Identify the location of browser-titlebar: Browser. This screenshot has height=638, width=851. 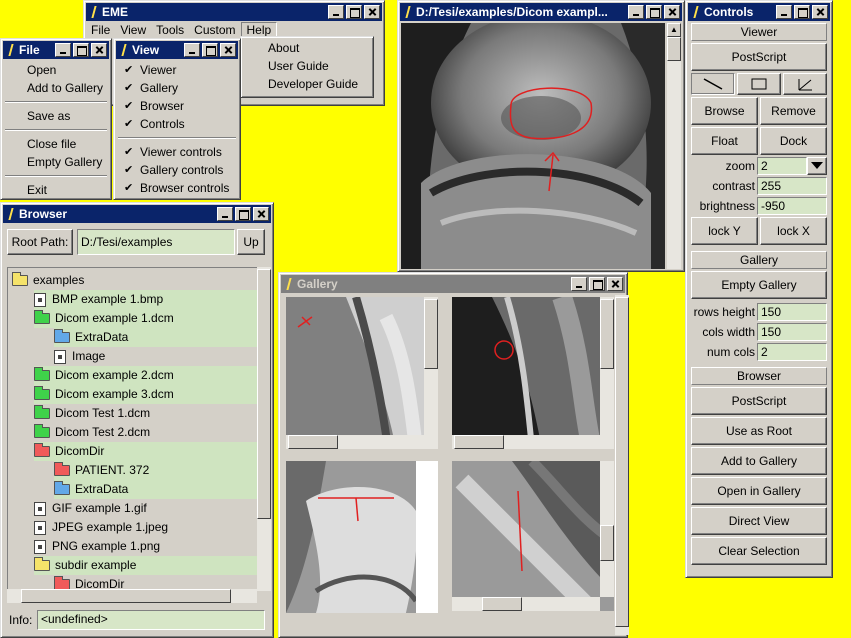
(137, 214).